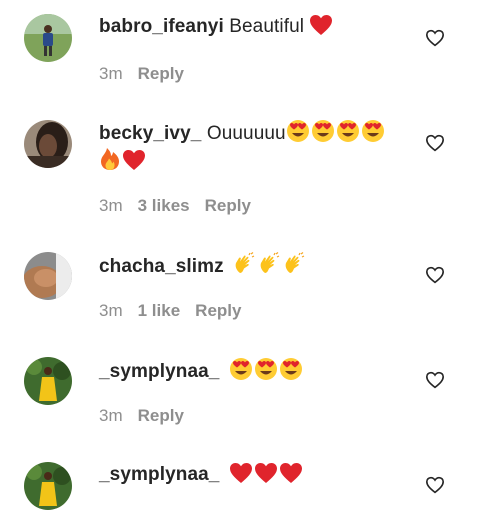 The image size is (480, 514). I want to click on likes-count-button: 1 like, so click(159, 310).